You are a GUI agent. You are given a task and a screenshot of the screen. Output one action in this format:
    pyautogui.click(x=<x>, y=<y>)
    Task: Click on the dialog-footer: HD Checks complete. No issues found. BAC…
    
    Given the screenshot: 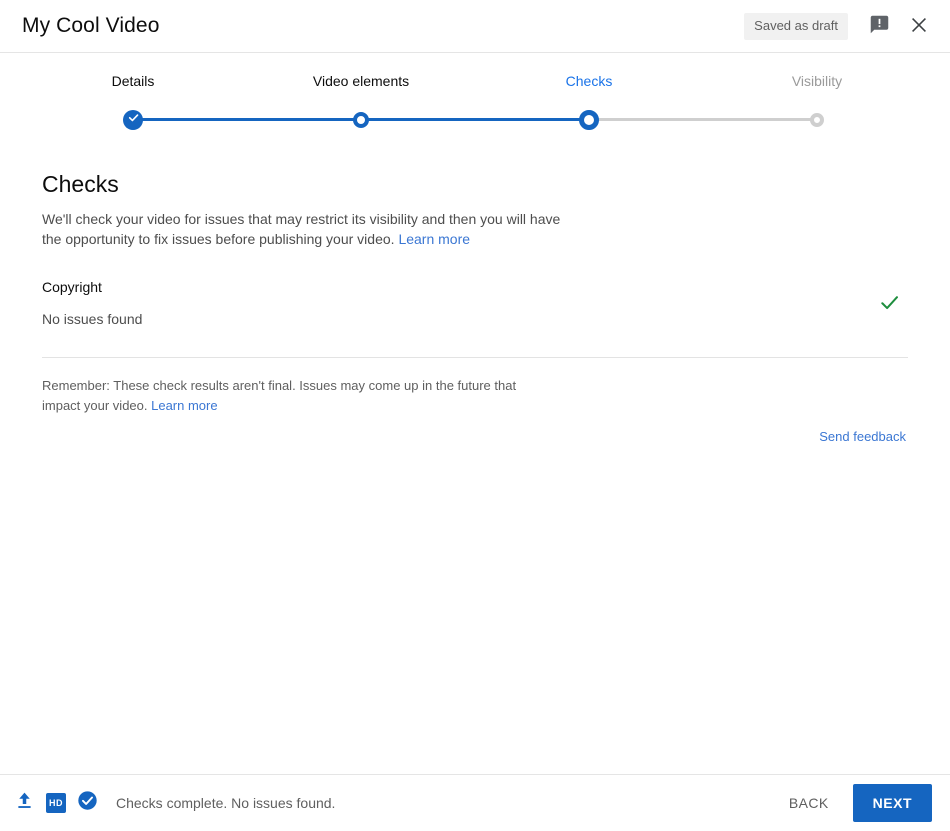 What is the action you would take?
    pyautogui.click(x=475, y=803)
    